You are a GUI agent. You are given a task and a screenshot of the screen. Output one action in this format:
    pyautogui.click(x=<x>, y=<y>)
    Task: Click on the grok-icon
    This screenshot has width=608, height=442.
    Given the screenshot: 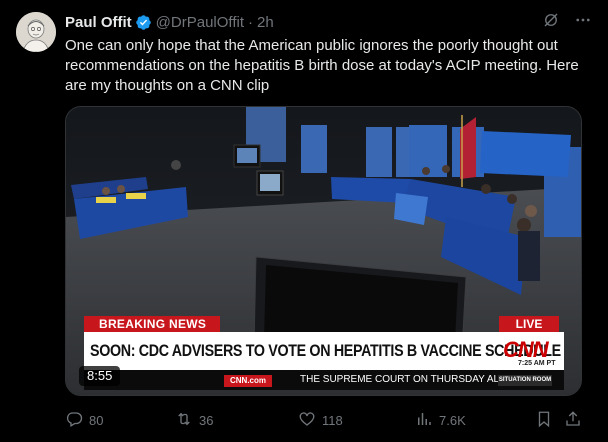 What is the action you would take?
    pyautogui.click(x=551, y=20)
    